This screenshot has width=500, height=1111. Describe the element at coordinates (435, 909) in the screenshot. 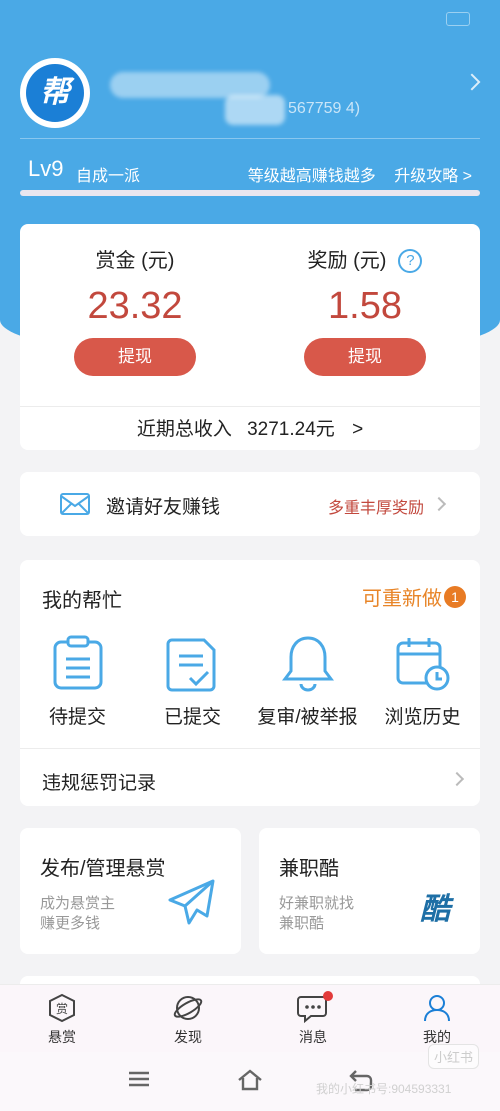

I see `job-logo: 酷` at that location.